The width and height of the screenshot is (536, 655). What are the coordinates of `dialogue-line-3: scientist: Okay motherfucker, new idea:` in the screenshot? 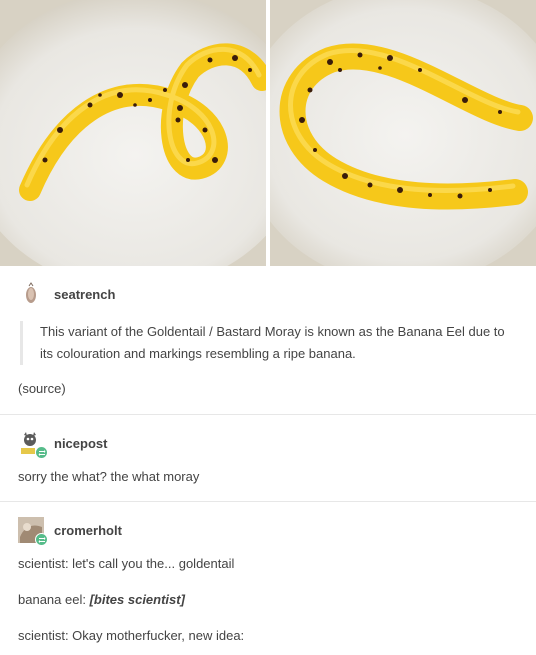 It's located at (131, 635).